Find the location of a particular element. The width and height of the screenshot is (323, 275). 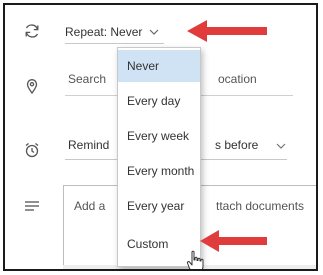

repeat-option-every-month: Every month is located at coordinates (159, 171).